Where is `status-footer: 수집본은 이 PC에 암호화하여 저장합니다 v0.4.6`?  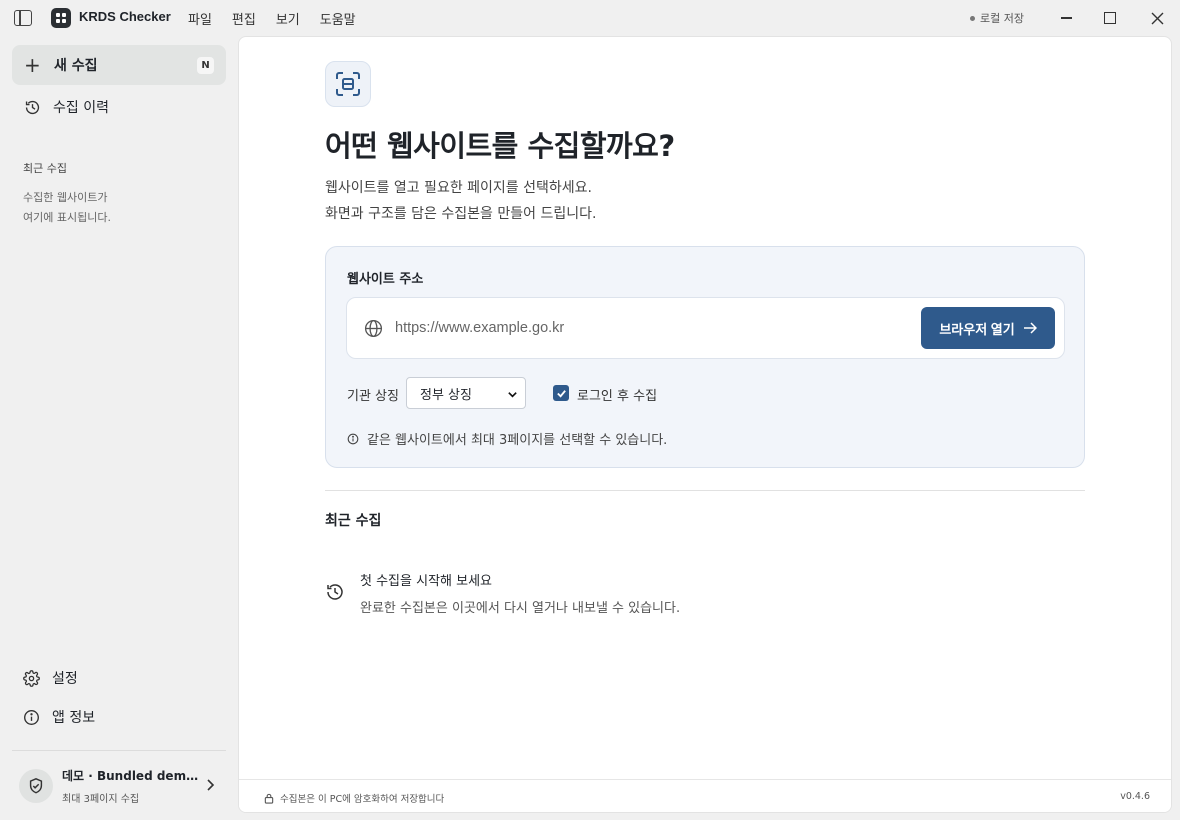
status-footer: 수집본은 이 PC에 암호화하여 저장합니다 v0.4.6 is located at coordinates (705, 795).